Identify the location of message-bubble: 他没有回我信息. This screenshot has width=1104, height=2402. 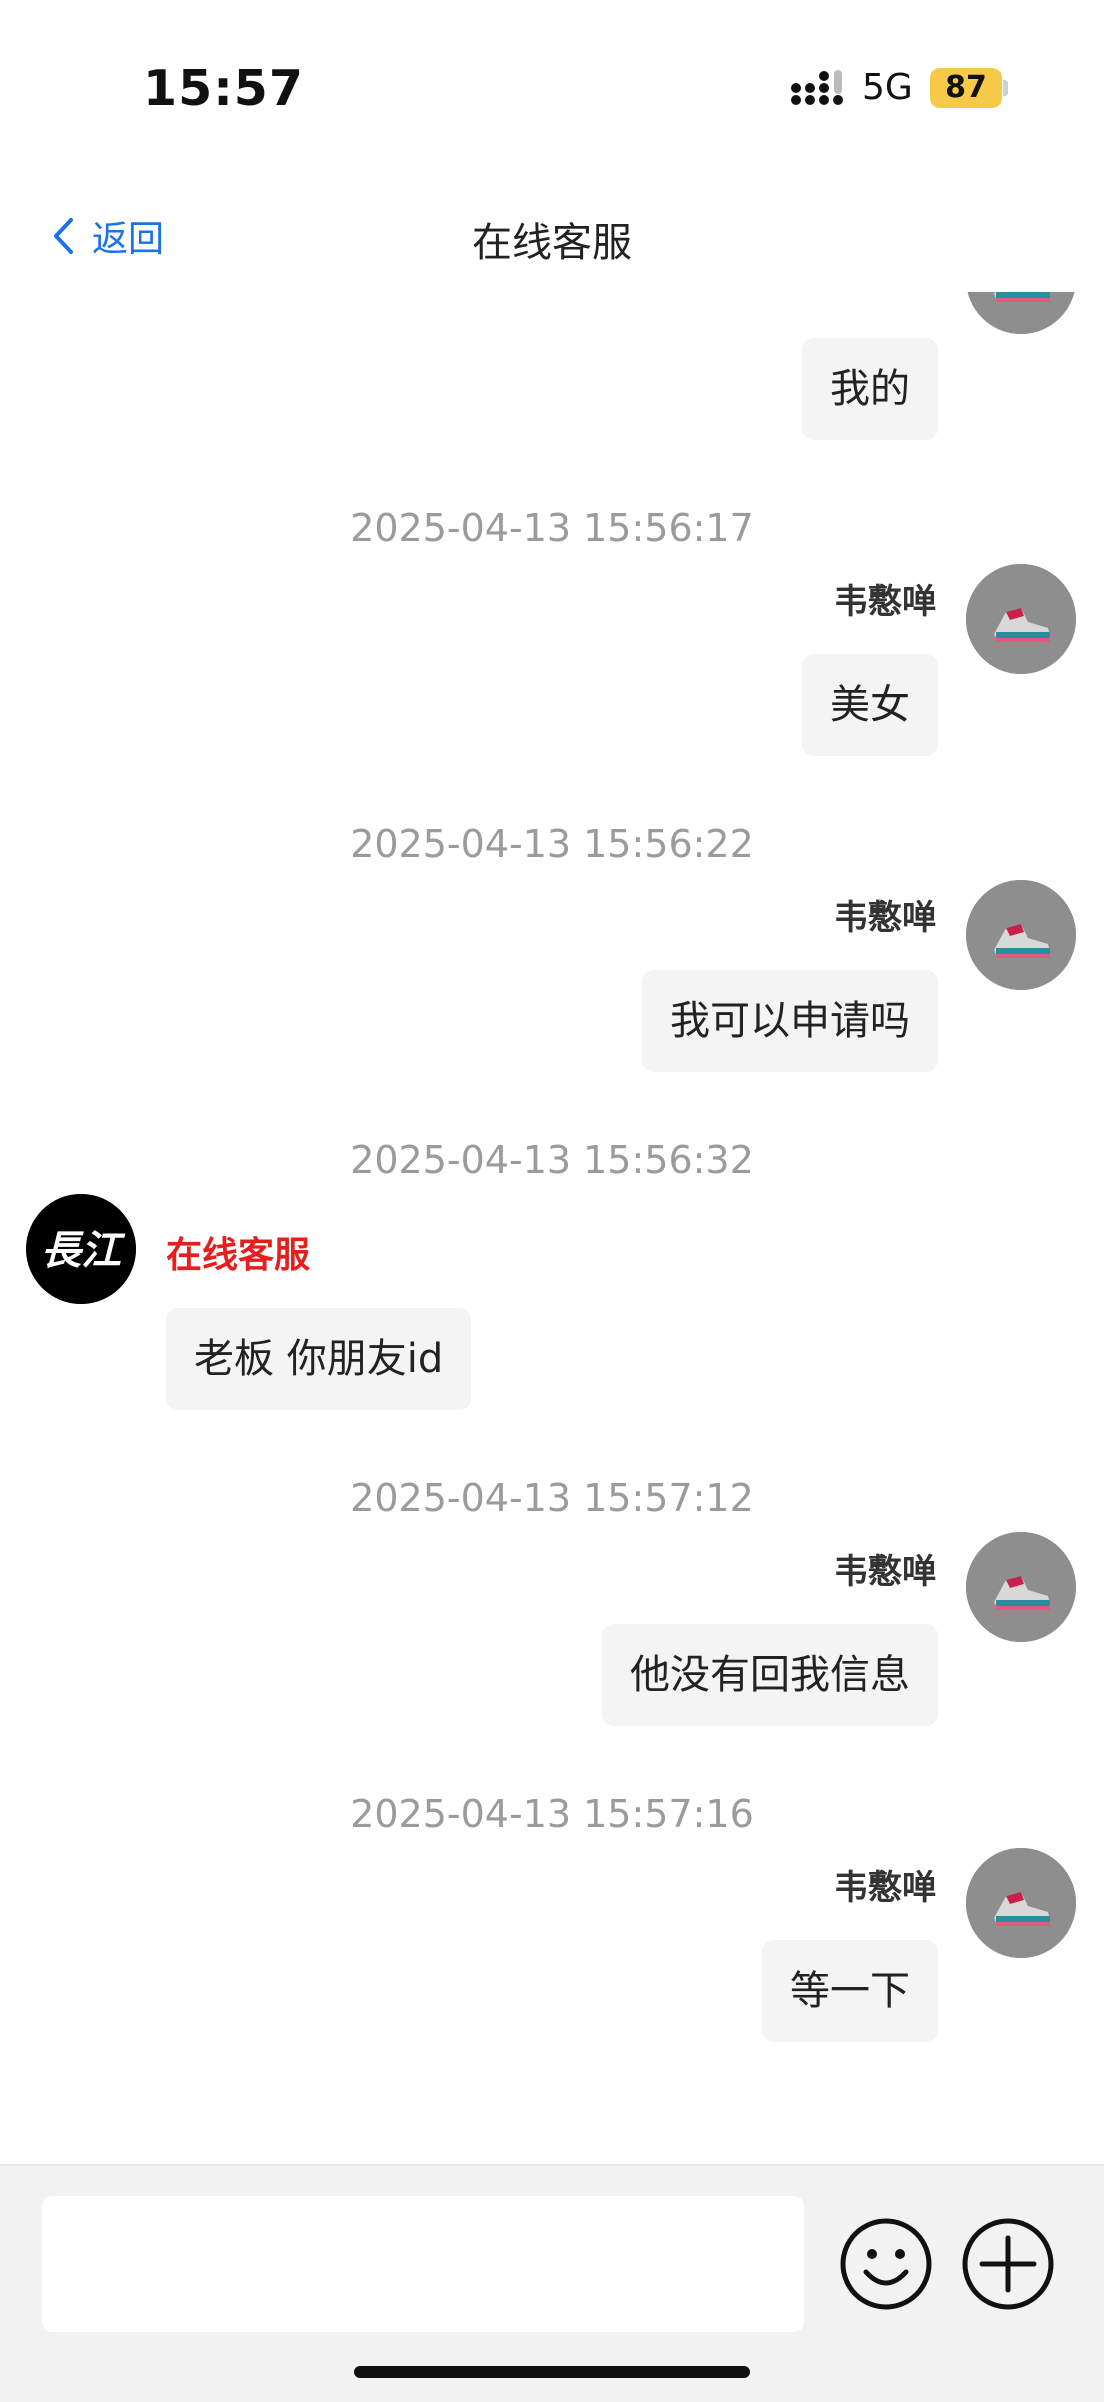
(770, 1675).